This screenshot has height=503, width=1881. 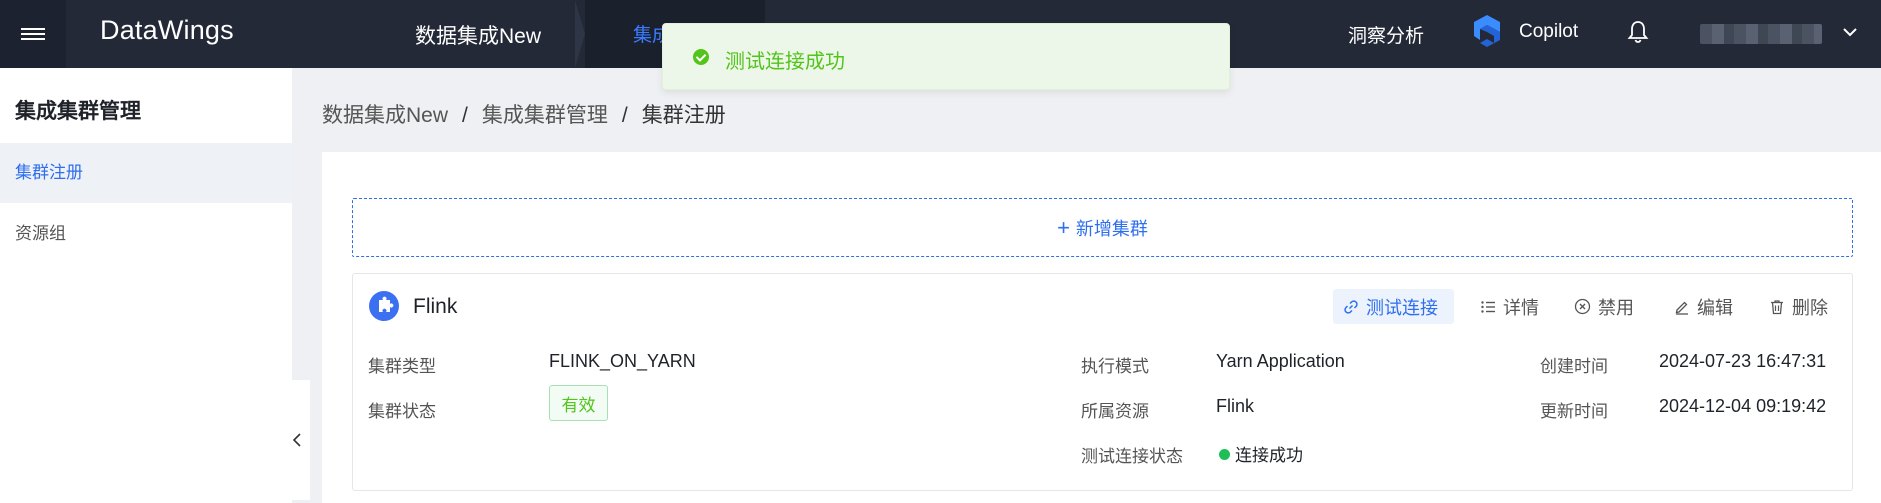 I want to click on detail-label: 详情, so click(x=1521, y=307).